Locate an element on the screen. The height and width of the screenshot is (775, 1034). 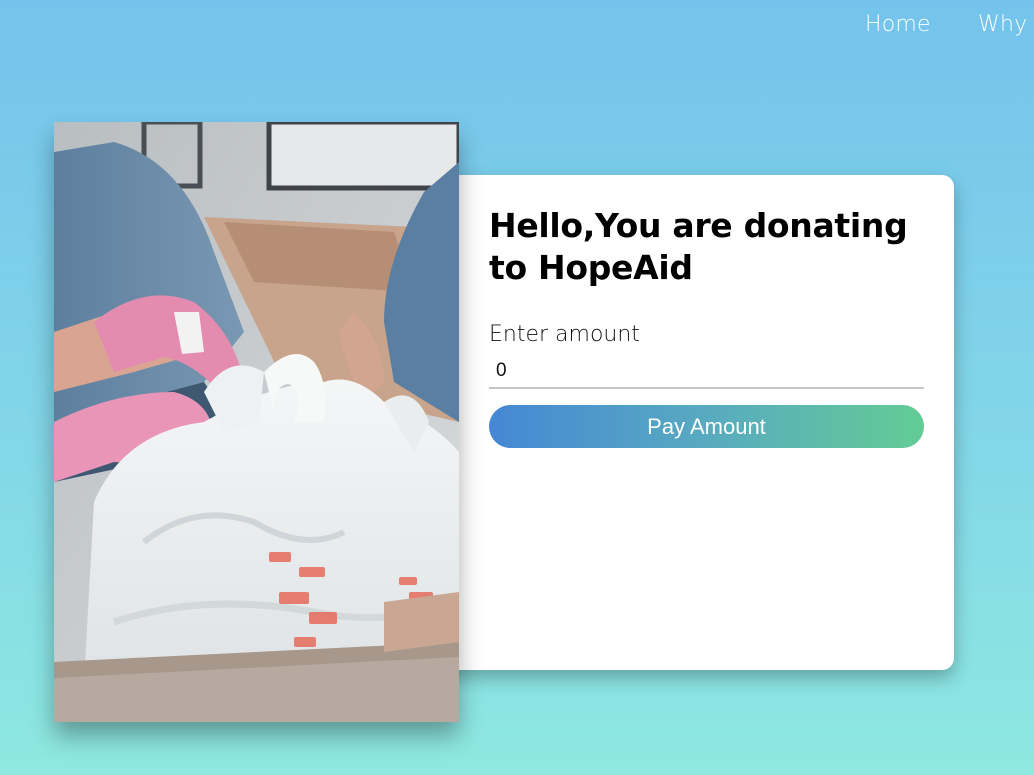
pay-amount-button: Pay Amount is located at coordinates (706, 426).